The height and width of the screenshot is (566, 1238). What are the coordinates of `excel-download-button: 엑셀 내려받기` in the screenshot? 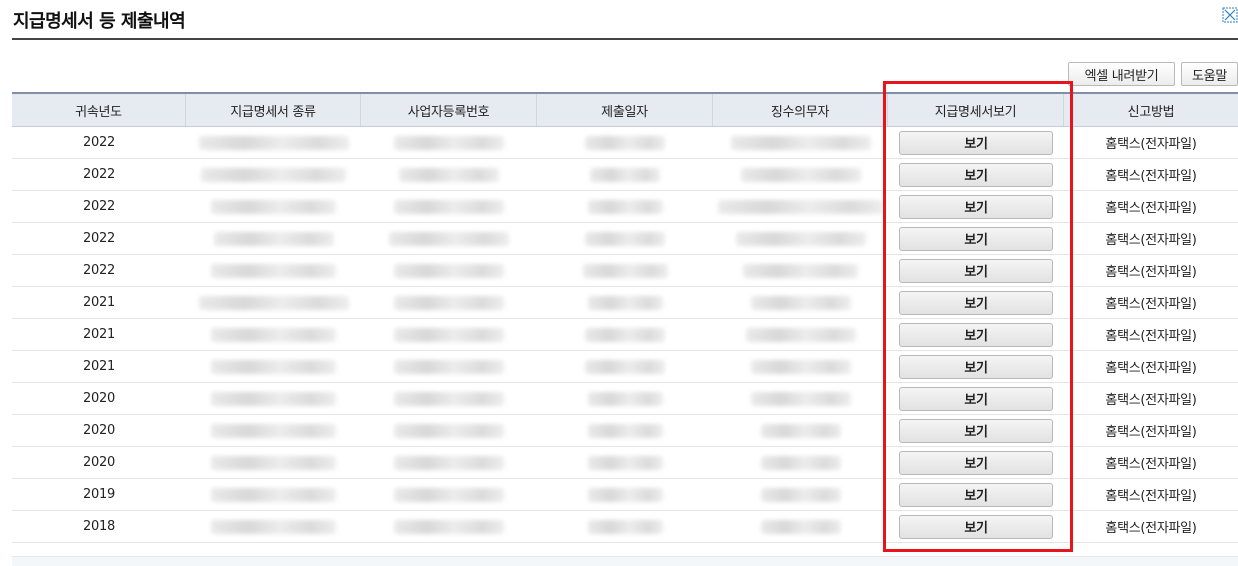 It's located at (1121, 74).